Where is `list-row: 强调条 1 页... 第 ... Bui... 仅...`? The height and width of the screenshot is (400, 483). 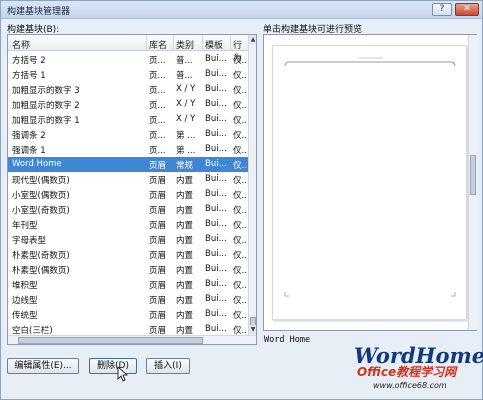
list-row: 强调条 1 页... 第 ... Bui... 仅... is located at coordinates (128, 149).